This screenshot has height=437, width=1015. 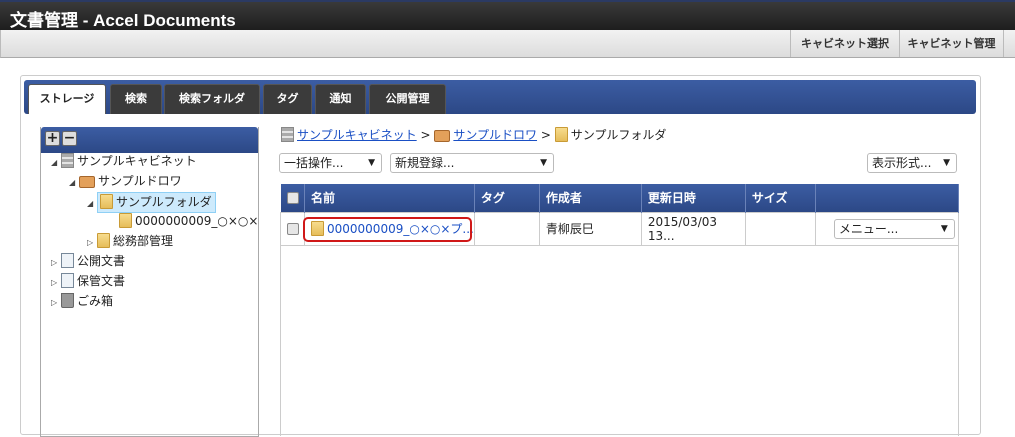 I want to click on tree-node-drawer: ◢ サンプルドロワ, so click(x=125, y=181).